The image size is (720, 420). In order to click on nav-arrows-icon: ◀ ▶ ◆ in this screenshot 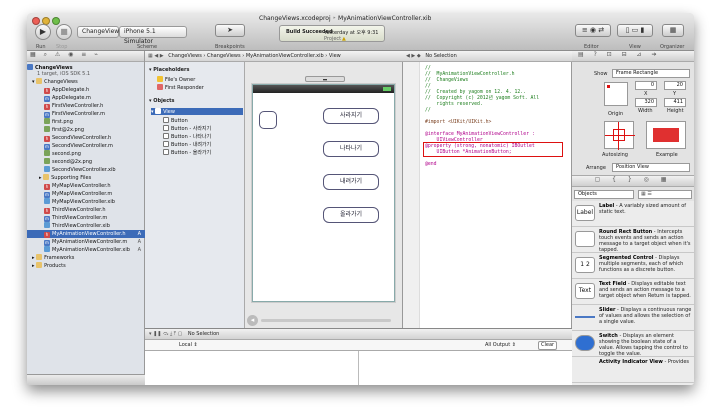, I will do `click(413, 56)`.